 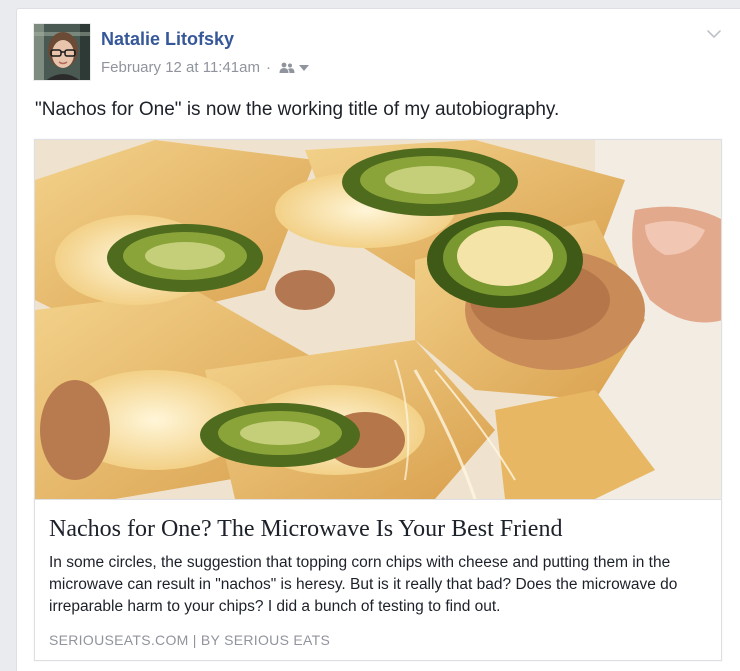 What do you see at coordinates (714, 34) in the screenshot?
I see `chevron-down-icon` at bounding box center [714, 34].